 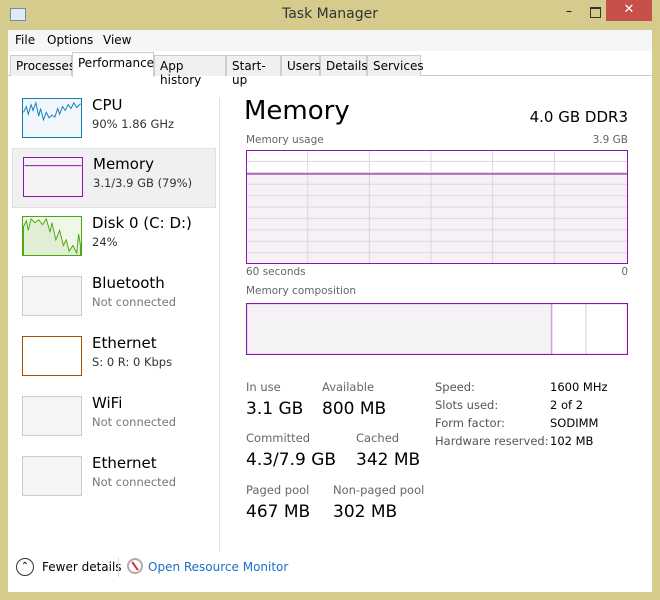 What do you see at coordinates (132, 362) in the screenshot?
I see `ethernet-throughput: S: 0 R: 0 Kbps` at bounding box center [132, 362].